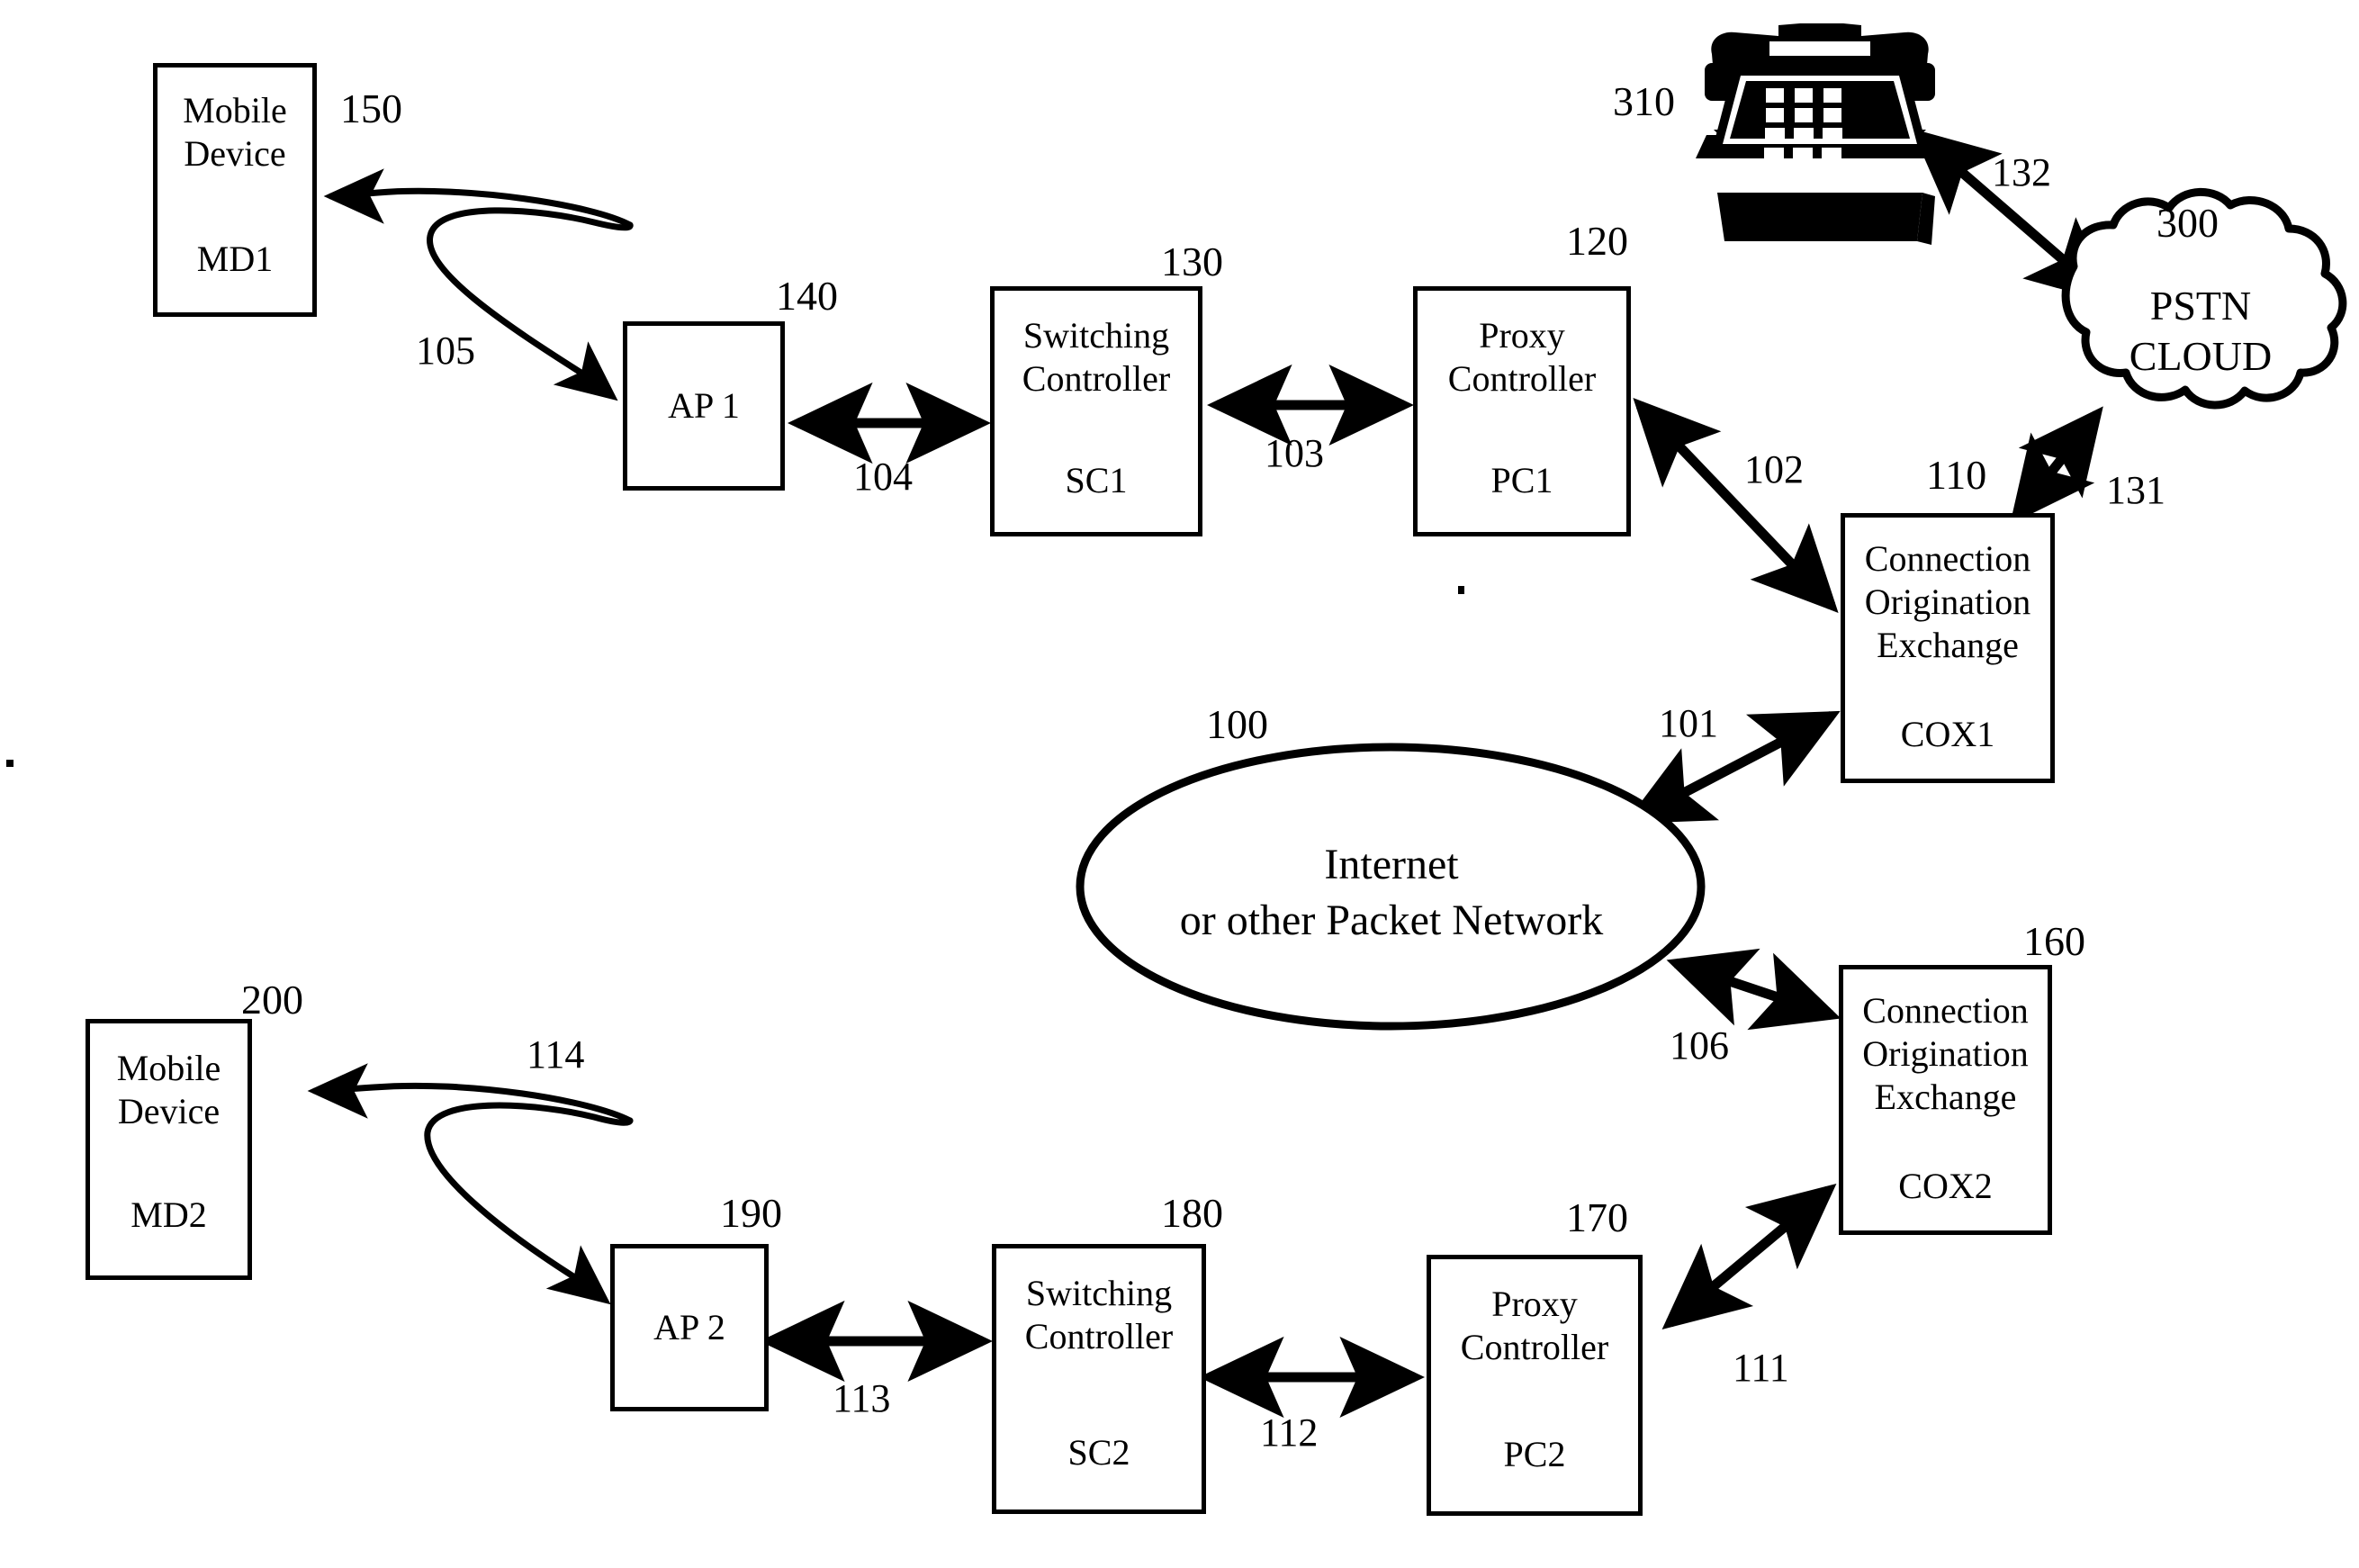 This screenshot has height=1568, width=2359. Describe the element at coordinates (1947, 602) in the screenshot. I see `node-cox1-title: Connection Origination Exchange` at that location.